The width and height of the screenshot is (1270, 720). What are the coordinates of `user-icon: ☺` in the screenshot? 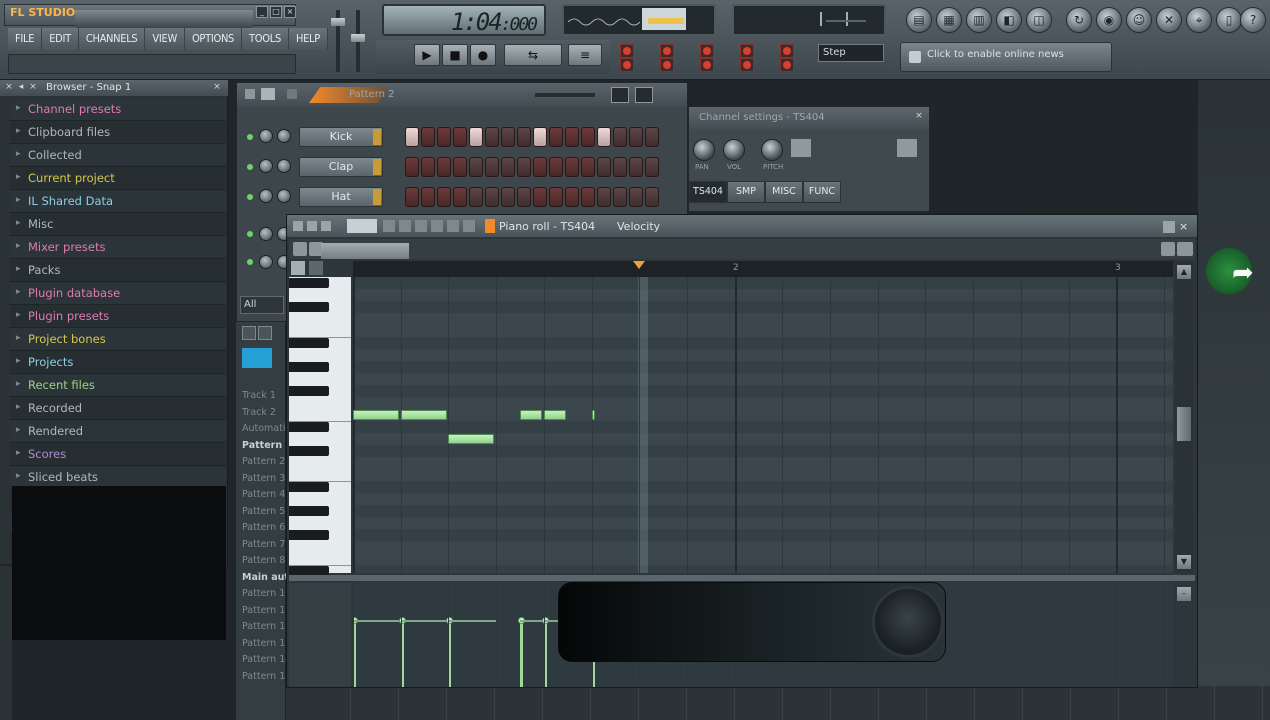 It's located at (1139, 20).